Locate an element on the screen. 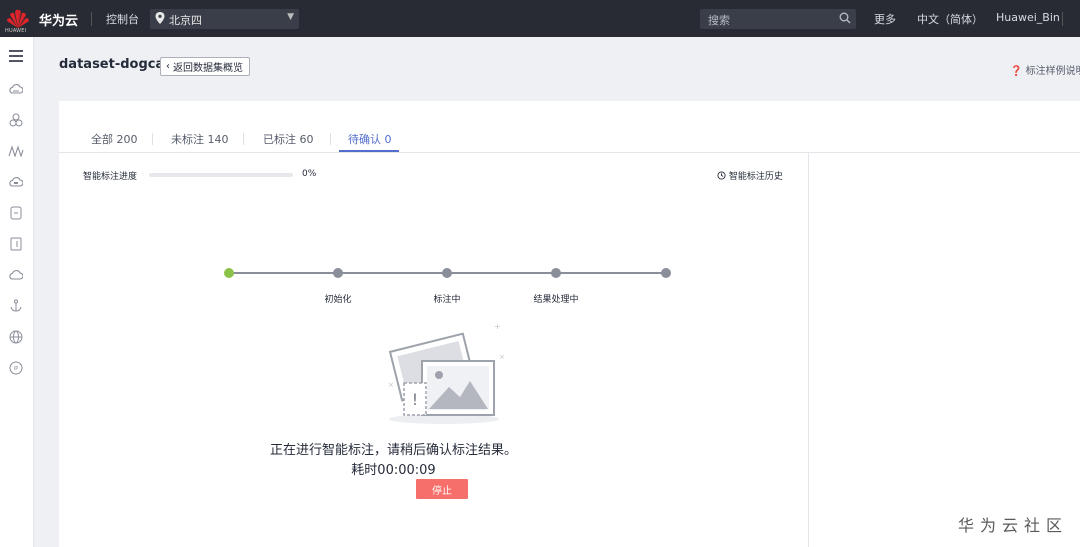  cloud-storage-icon is located at coordinates (16, 182).